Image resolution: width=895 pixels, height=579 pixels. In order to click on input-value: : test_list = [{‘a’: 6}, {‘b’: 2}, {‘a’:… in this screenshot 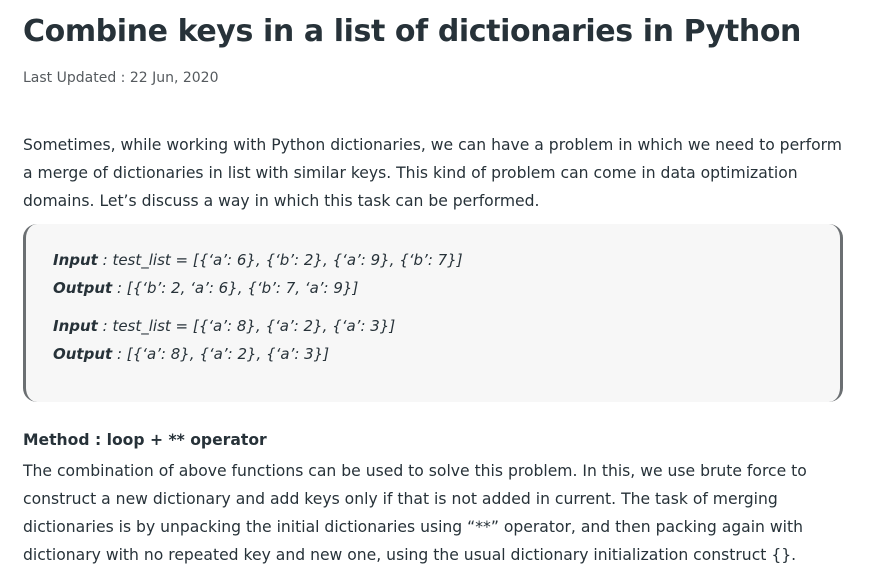, I will do `click(280, 260)`.